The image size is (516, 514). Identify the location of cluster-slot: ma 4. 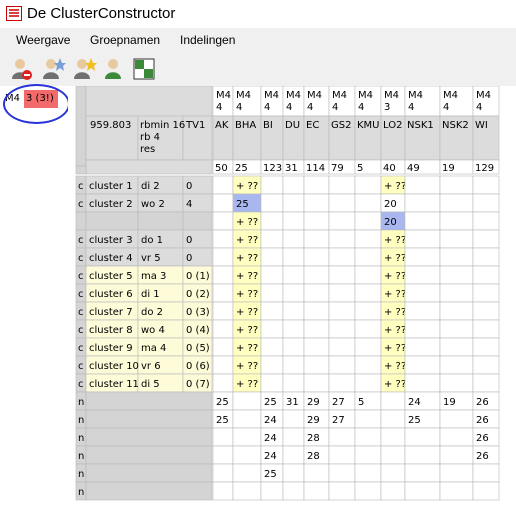
(153, 348).